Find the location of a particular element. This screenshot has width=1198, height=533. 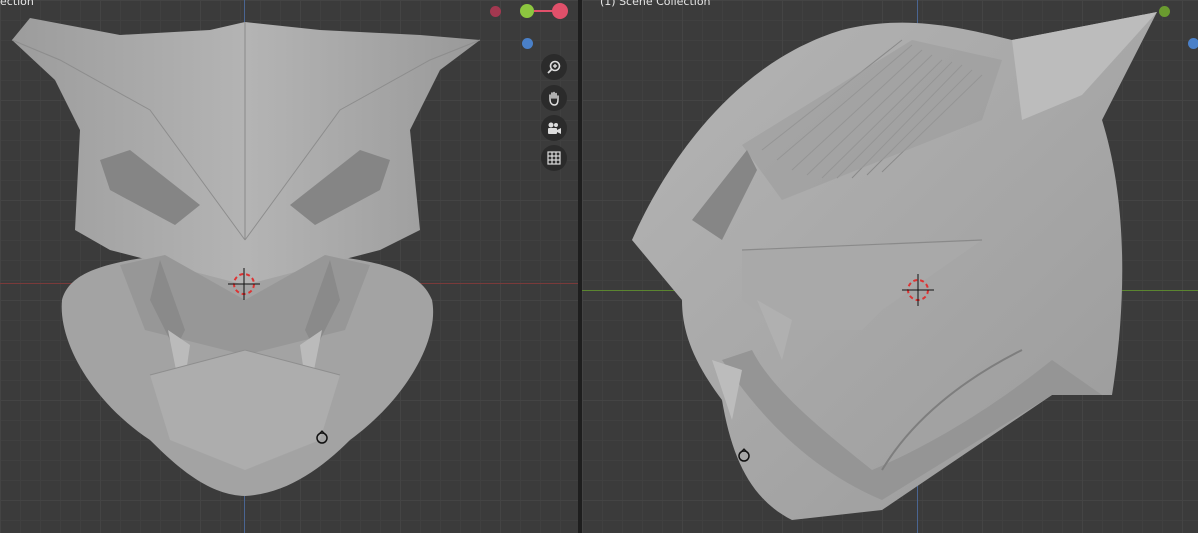

gizmo-neg-x-dot is located at coordinates (495, 11).